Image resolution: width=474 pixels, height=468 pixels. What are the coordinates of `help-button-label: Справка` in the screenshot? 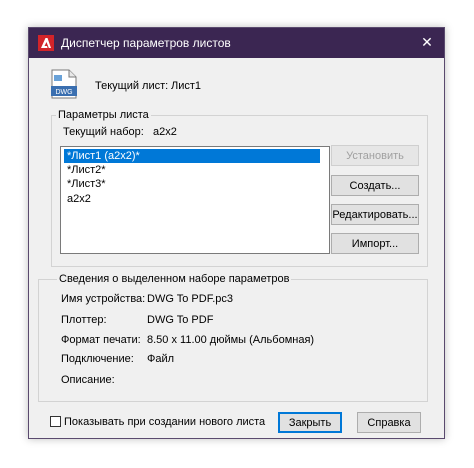 It's located at (389, 422).